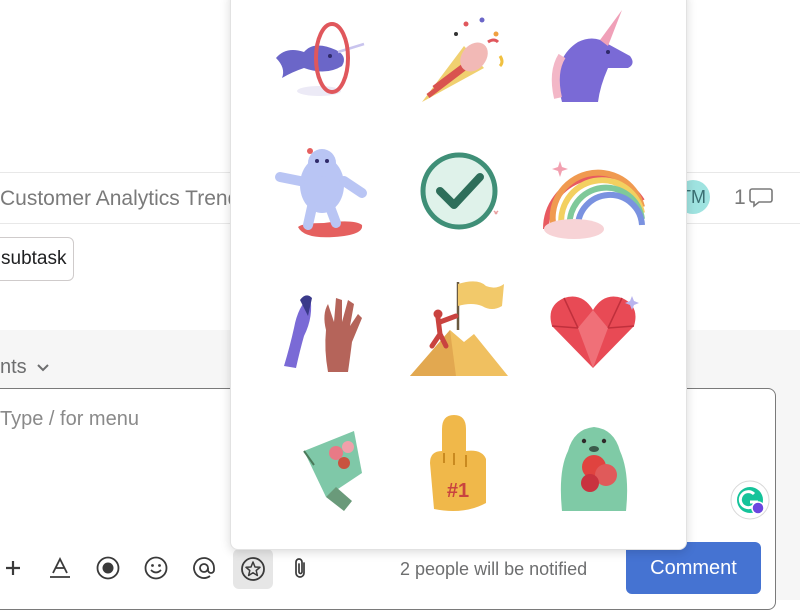 The image size is (800, 610). What do you see at coordinates (740, 197) in the screenshot?
I see `comment-count: 1` at bounding box center [740, 197].